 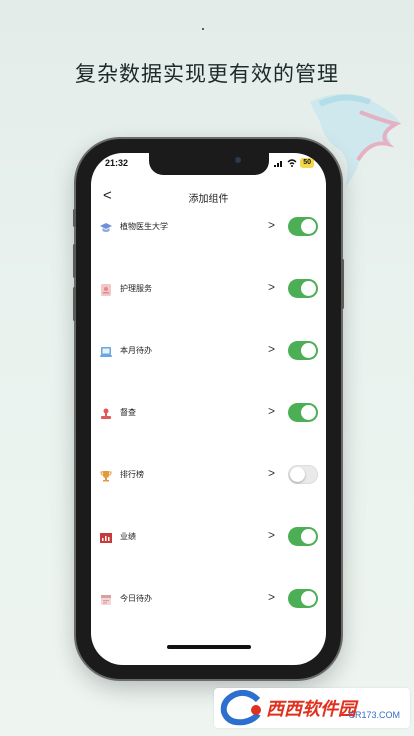 What do you see at coordinates (117, 163) in the screenshot?
I see `status-time: 21:32` at bounding box center [117, 163].